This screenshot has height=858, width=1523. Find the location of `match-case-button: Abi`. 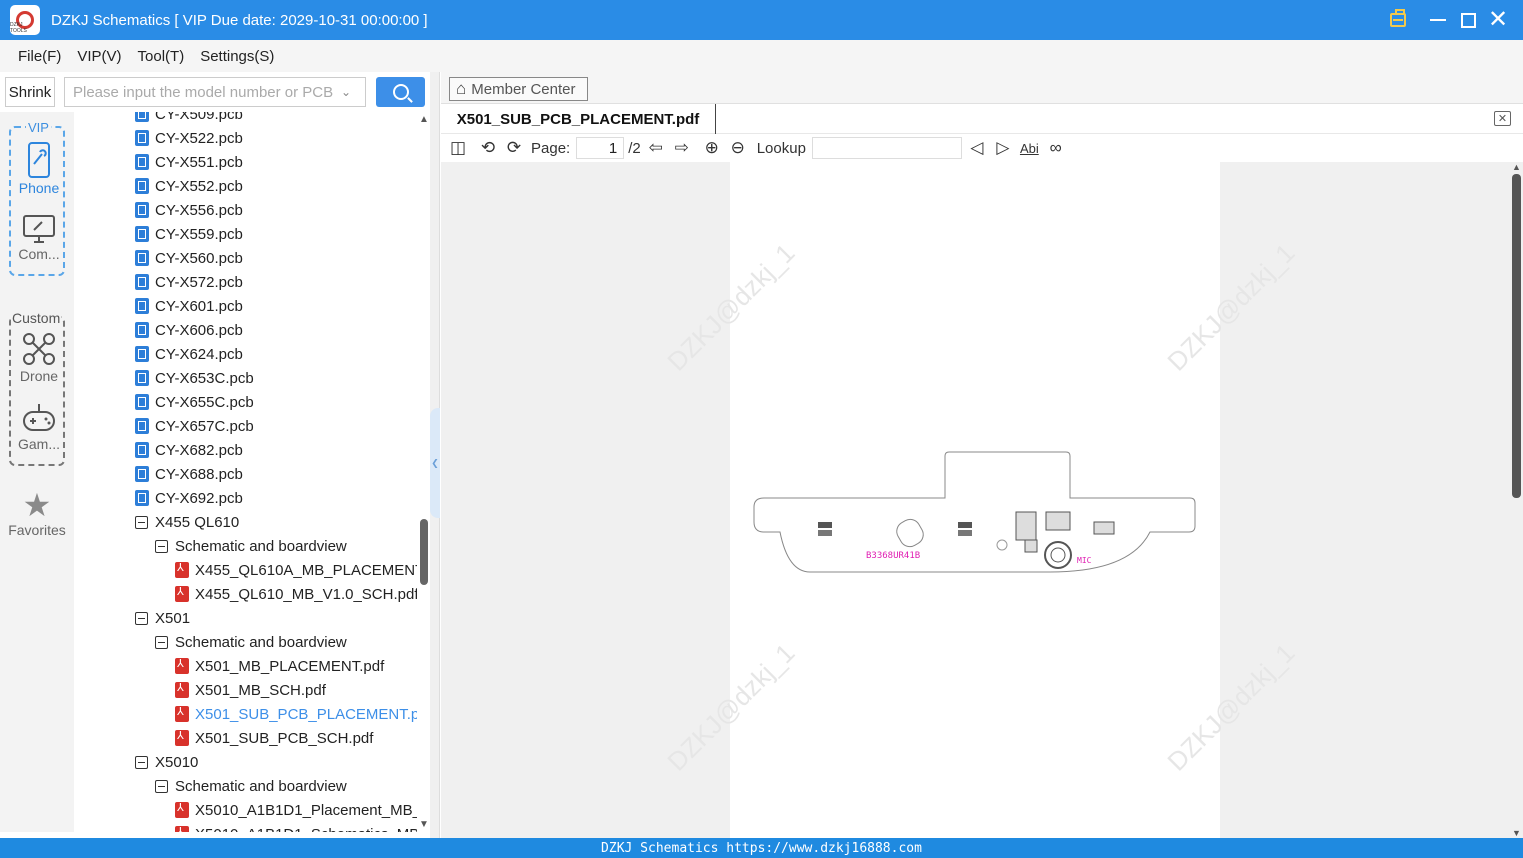

match-case-button: Abi is located at coordinates (1029, 148).